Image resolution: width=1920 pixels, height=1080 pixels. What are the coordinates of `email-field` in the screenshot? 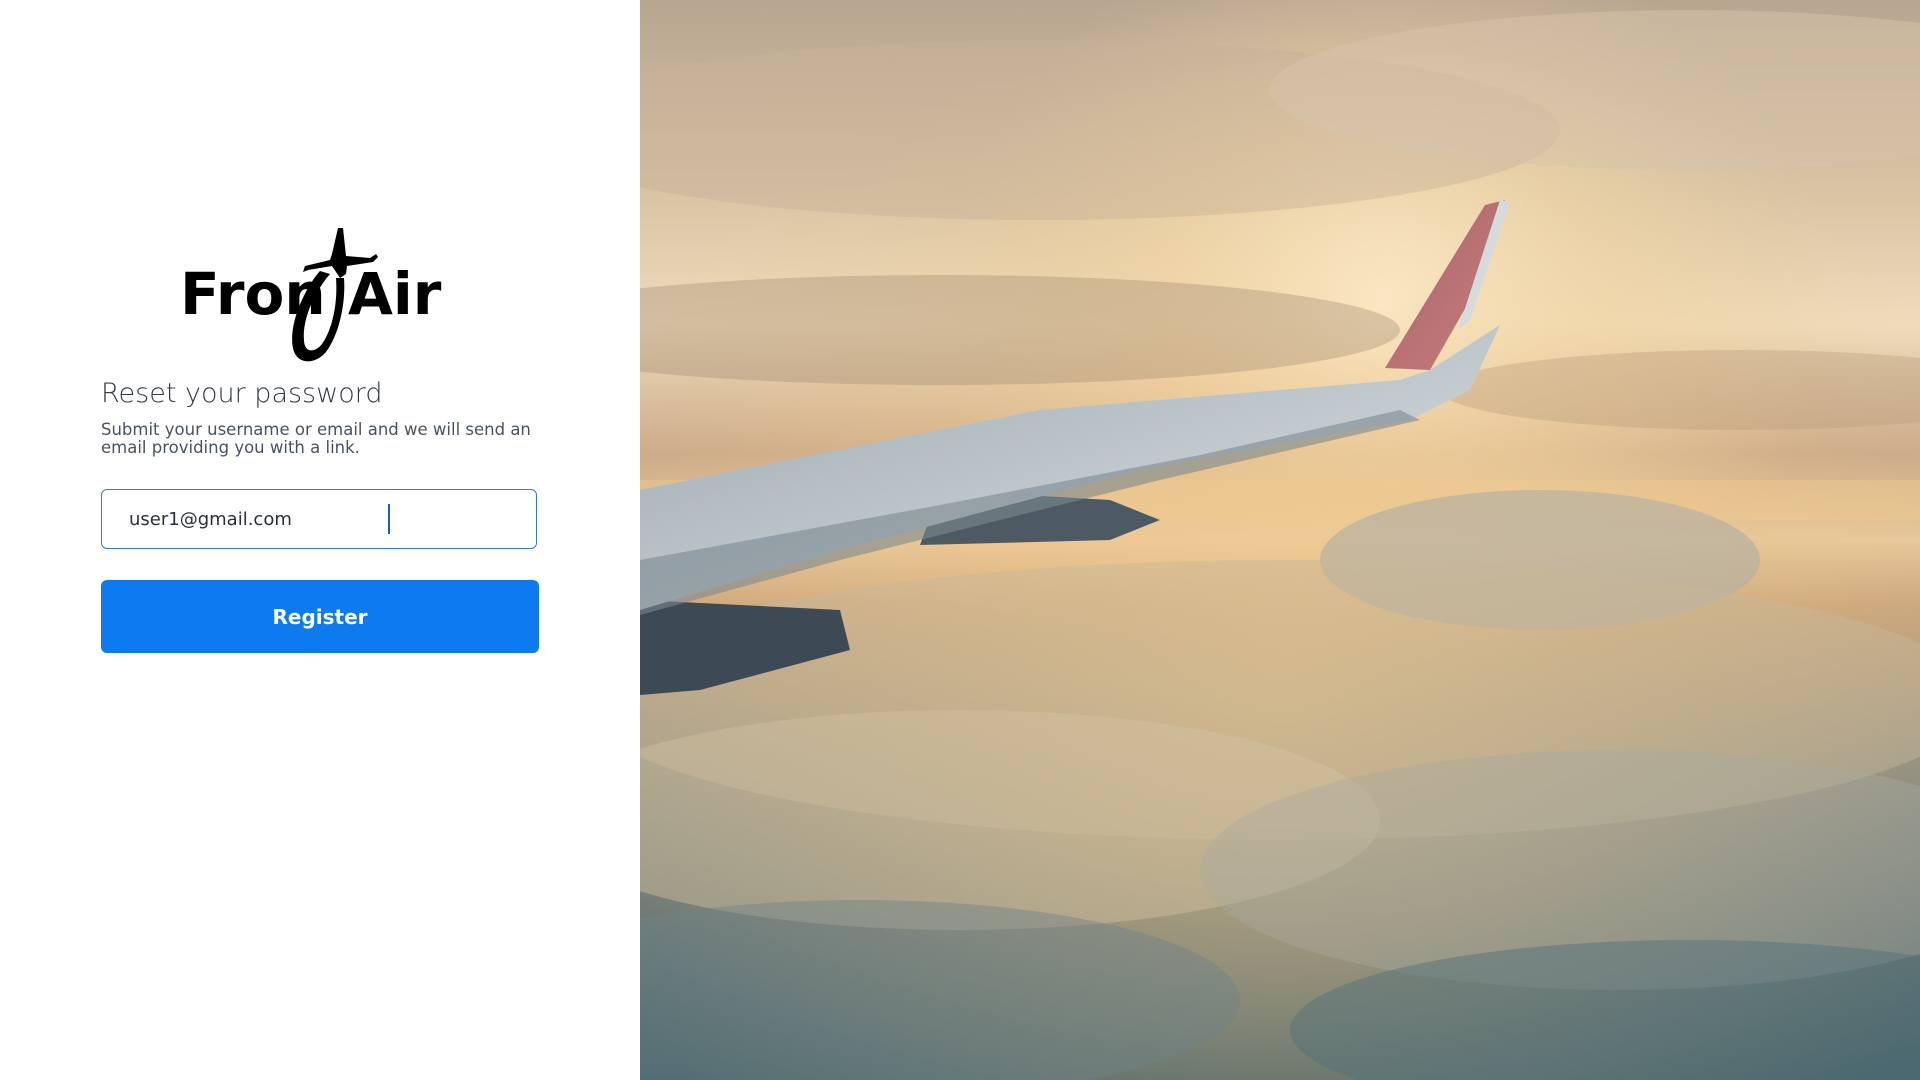 It's located at (319, 519).